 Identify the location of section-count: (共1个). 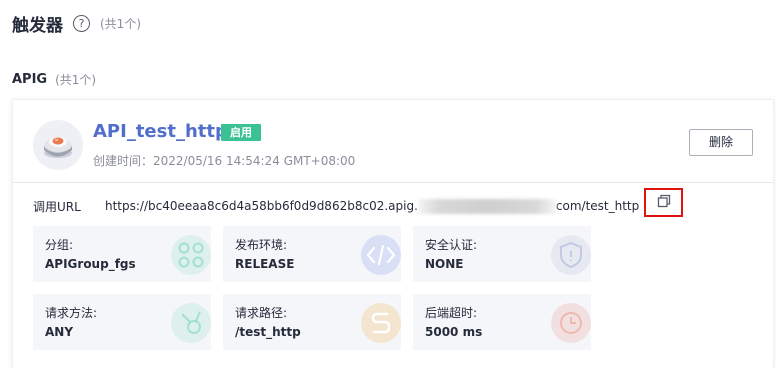
(76, 80).